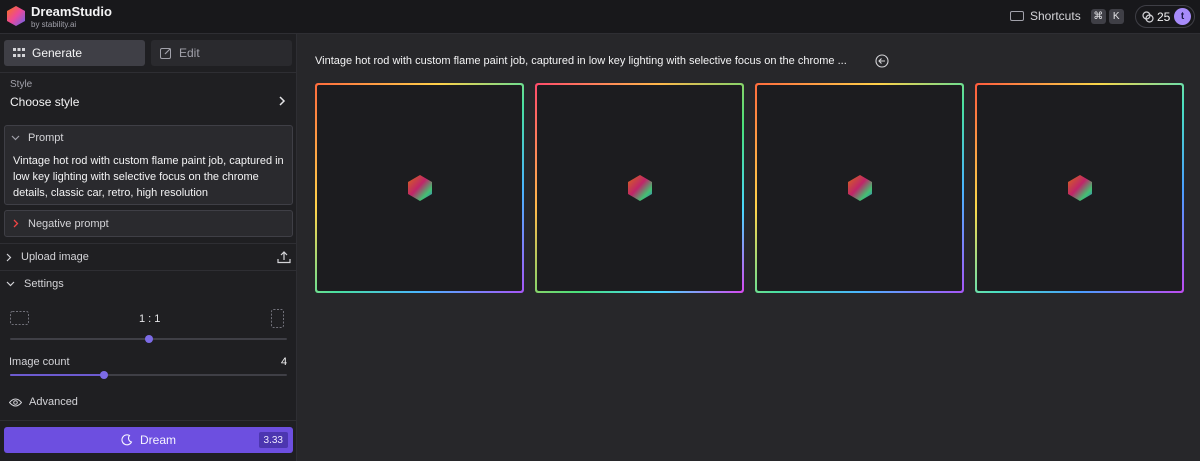  I want to click on negative-prompt-toggle: Negative prompt, so click(148, 223).